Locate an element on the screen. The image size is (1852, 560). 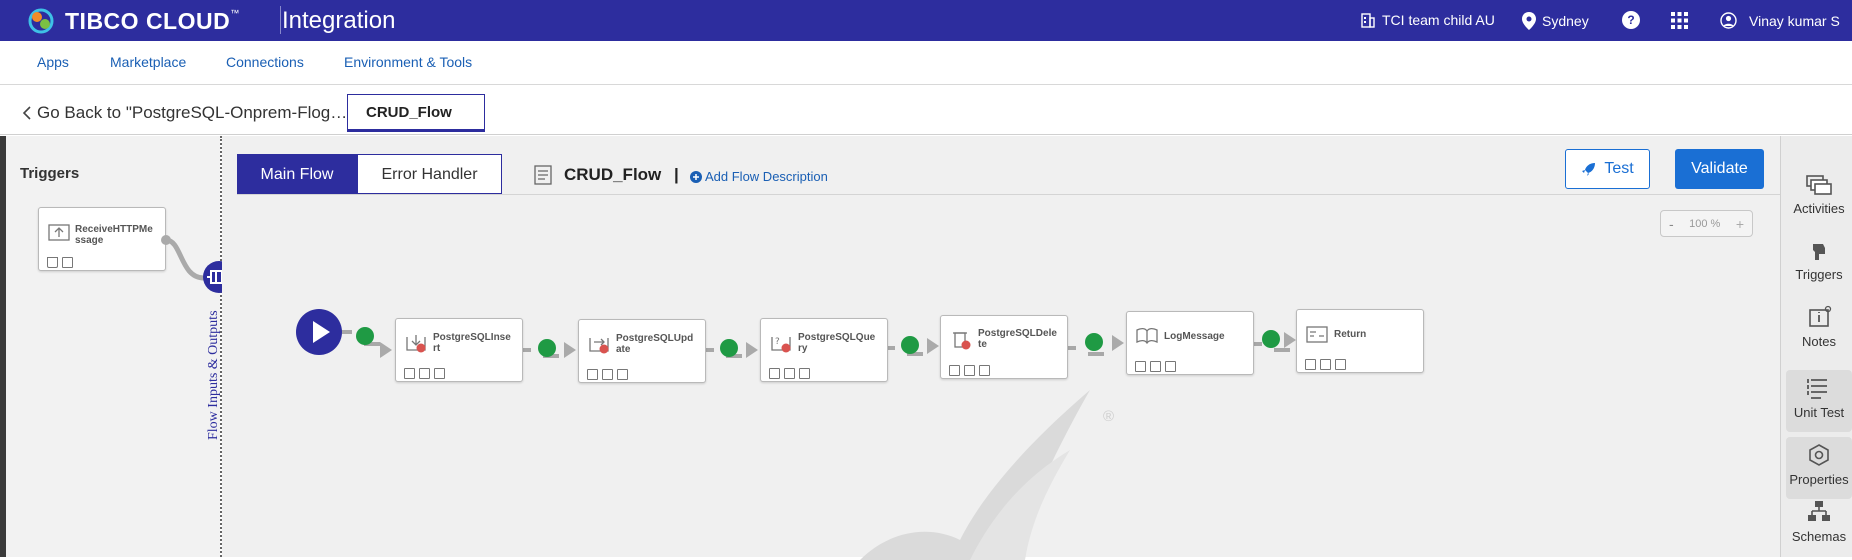
activities-icon is located at coordinates (1819, 185).